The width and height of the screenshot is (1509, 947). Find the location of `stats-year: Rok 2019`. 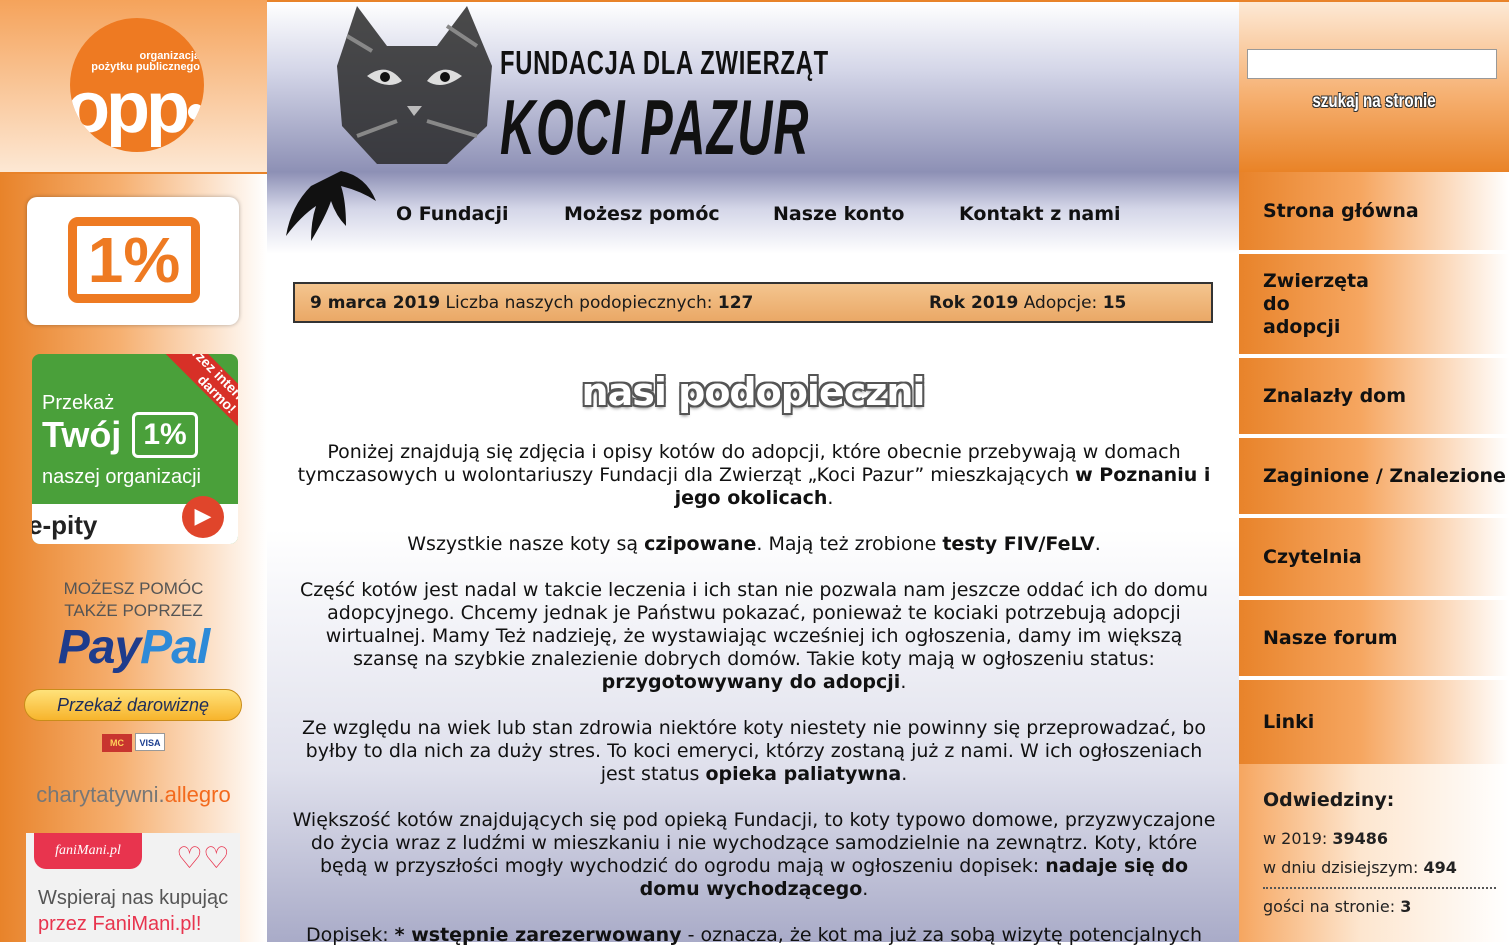

stats-year: Rok 2019 is located at coordinates (974, 303).